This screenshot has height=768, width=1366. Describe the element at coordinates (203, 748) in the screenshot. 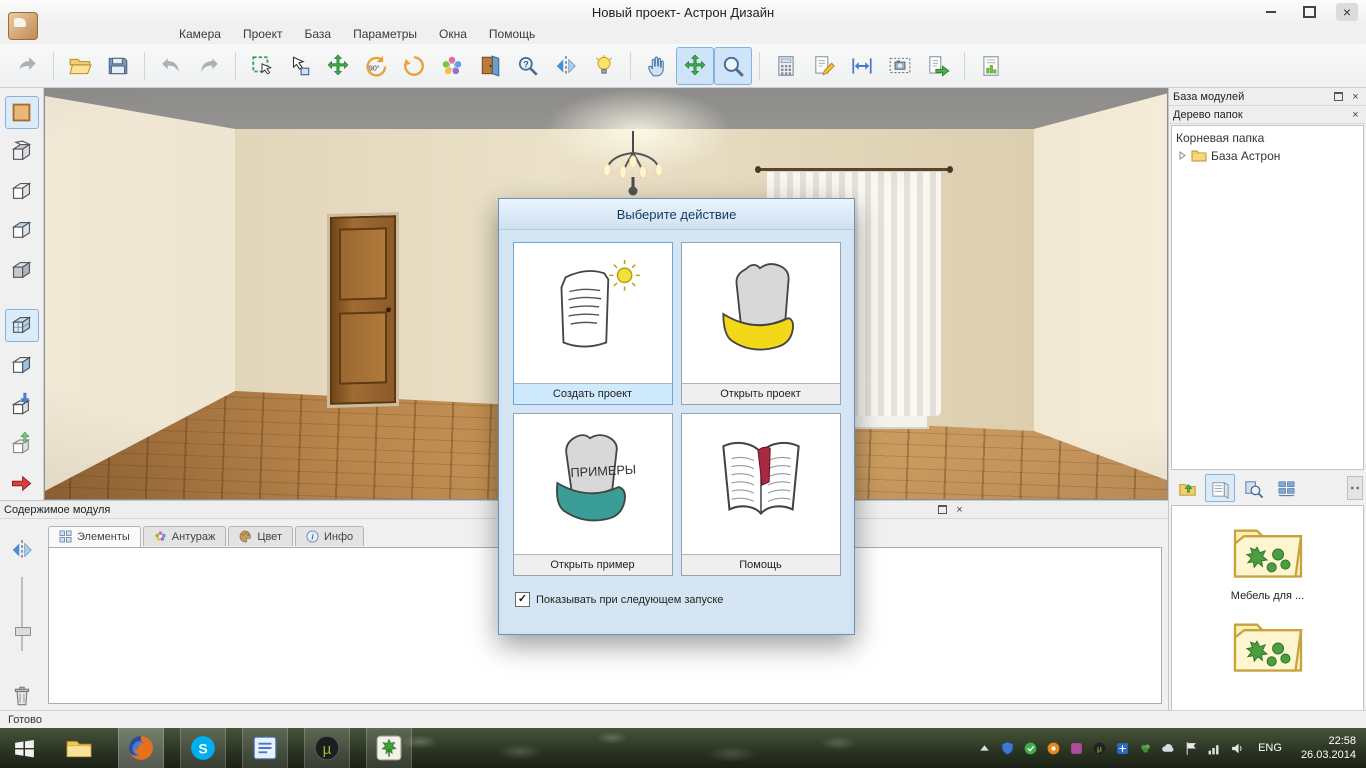

I see `taskbar-skype-button: S` at that location.